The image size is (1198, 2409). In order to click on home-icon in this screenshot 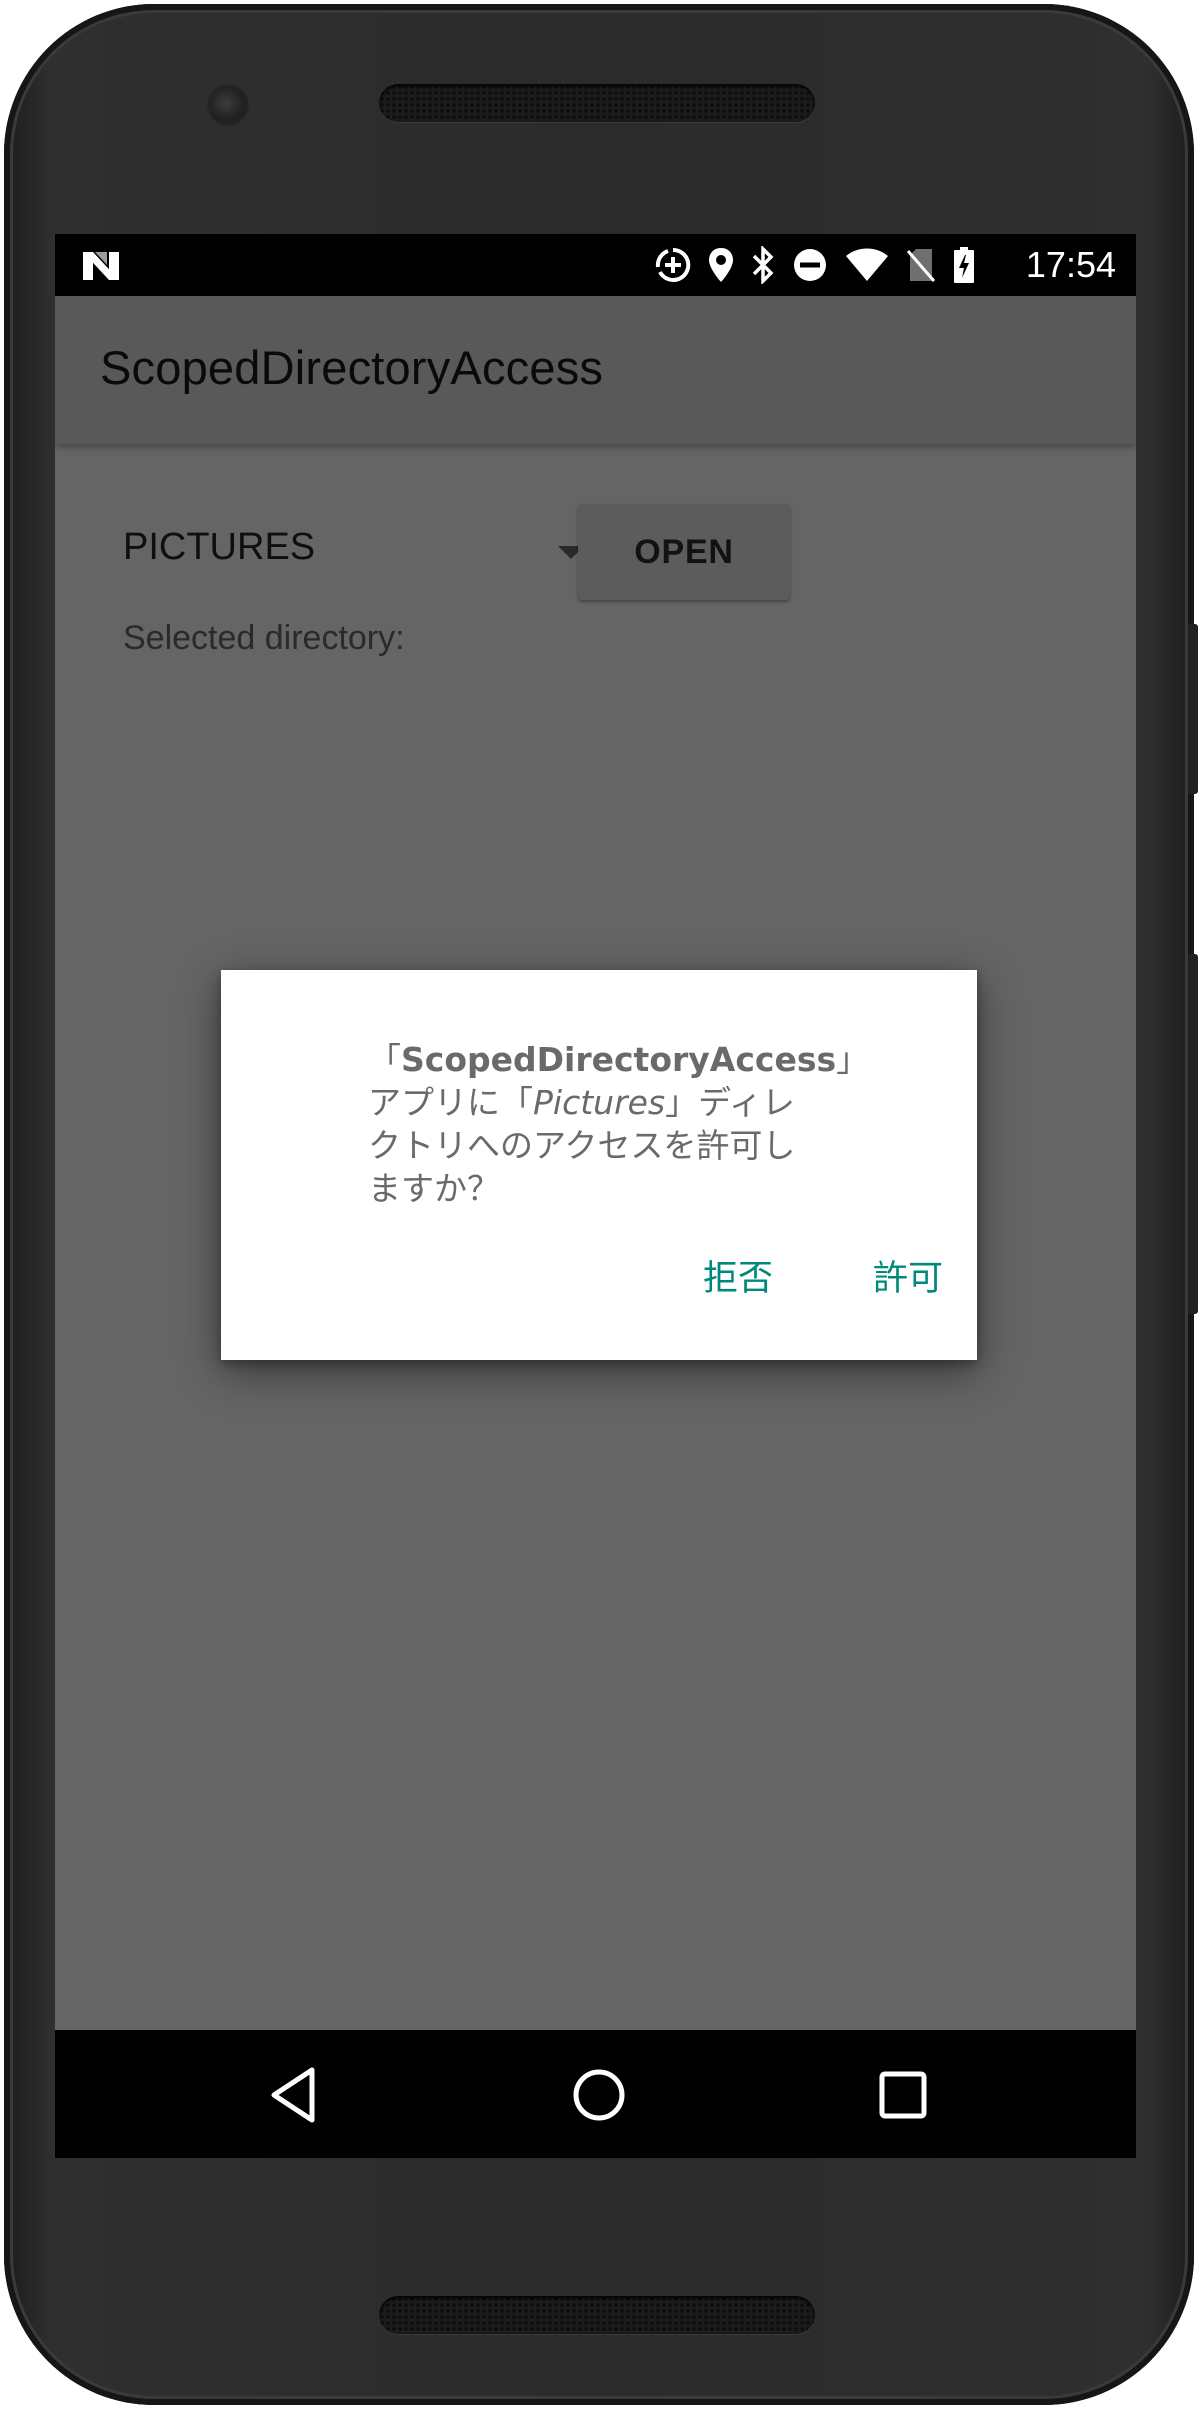, I will do `click(599, 2095)`.